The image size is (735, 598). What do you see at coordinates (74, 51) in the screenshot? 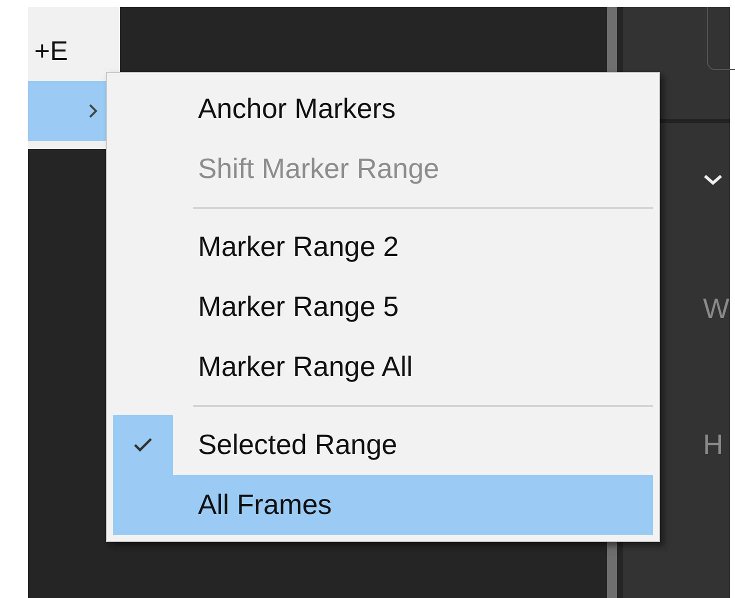
I see `menu-item: +E` at bounding box center [74, 51].